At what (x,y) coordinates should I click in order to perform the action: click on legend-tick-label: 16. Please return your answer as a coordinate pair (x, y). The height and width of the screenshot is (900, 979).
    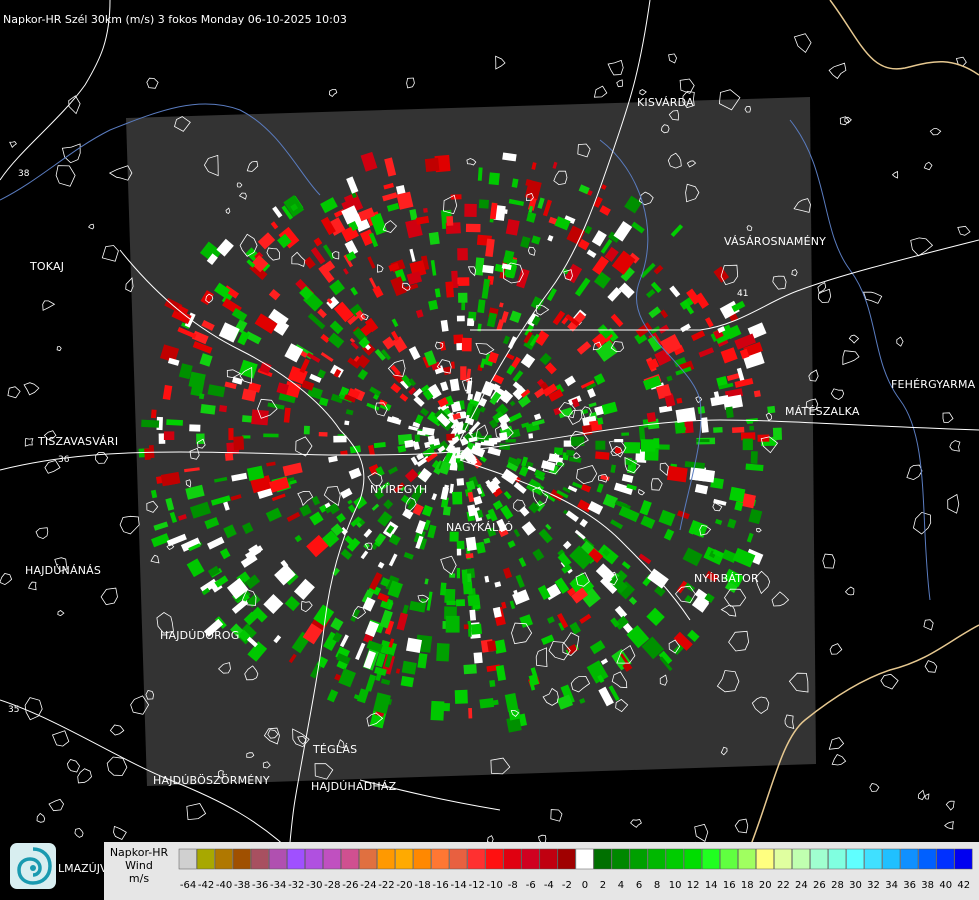
    Looking at the image, I should click on (729, 885).